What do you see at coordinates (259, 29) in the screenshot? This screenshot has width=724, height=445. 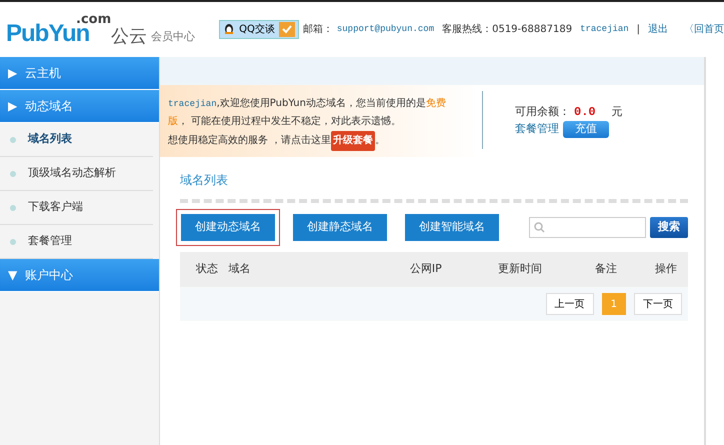 I see `qq-chat-button: QQ交谈` at bounding box center [259, 29].